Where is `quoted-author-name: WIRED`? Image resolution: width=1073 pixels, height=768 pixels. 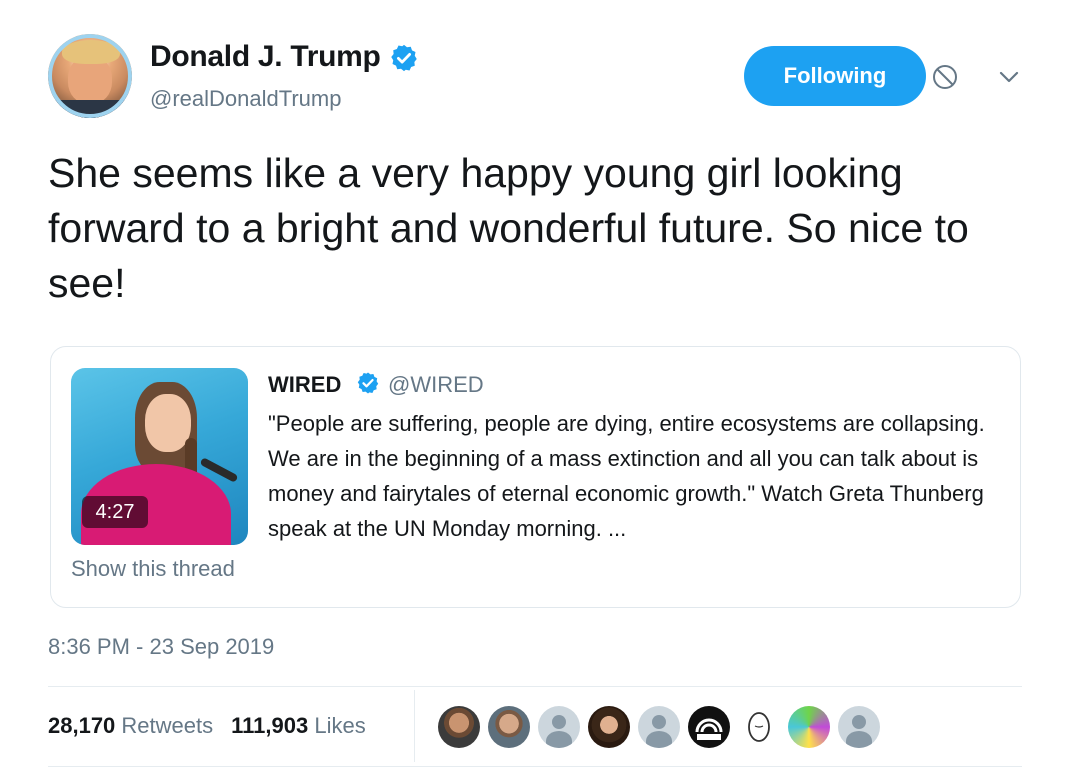
quoted-author-name: WIRED is located at coordinates (304, 385).